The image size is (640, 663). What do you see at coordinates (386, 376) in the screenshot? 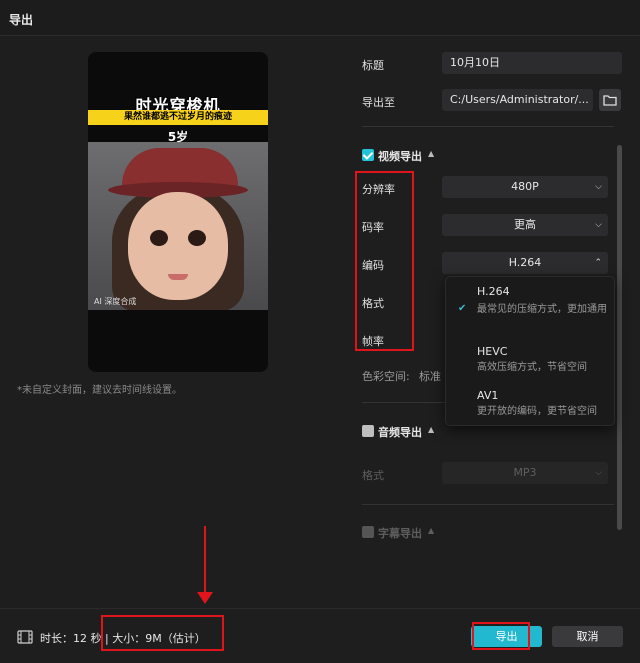
I see `colorspace-label: 色彩空间:` at bounding box center [386, 376].